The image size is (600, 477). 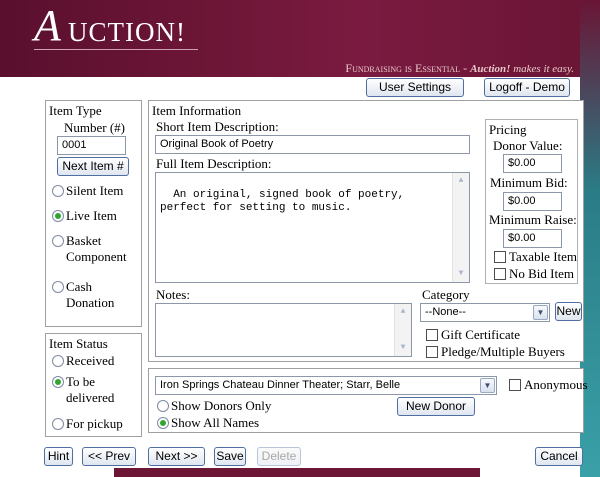 I want to click on minimum-bid-input: $0.00, so click(x=532, y=201).